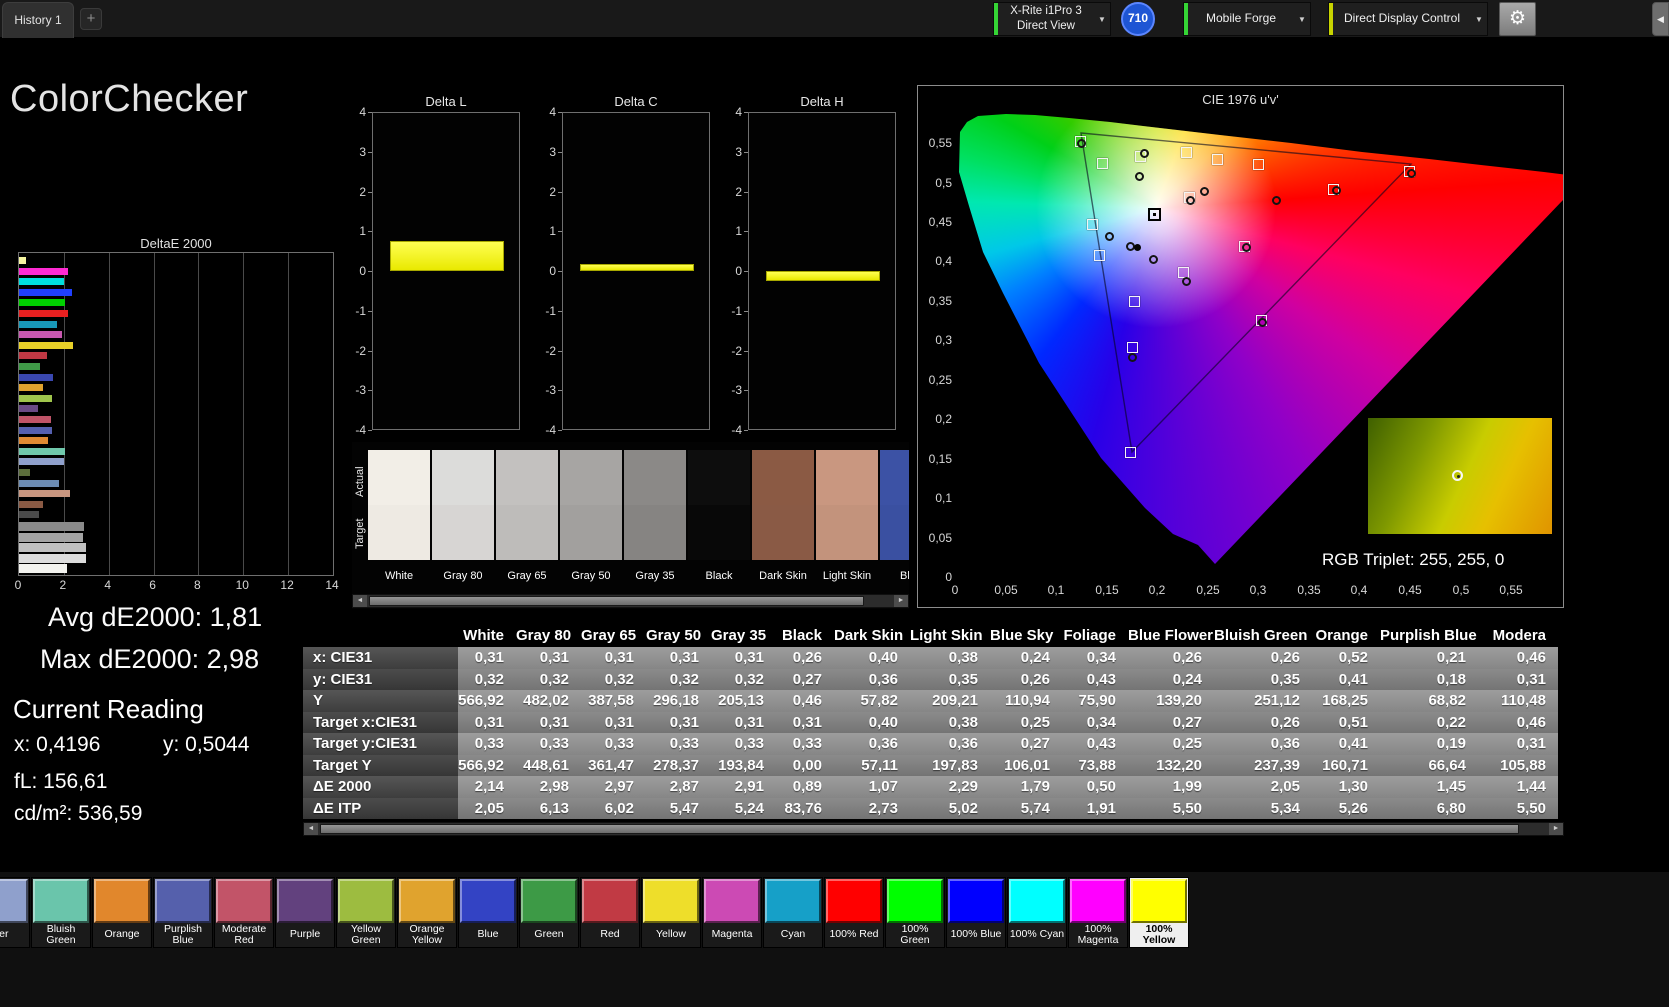 Image resolution: width=1669 pixels, height=1007 pixels. Describe the element at coordinates (946, 635) in the screenshot. I see `column-header-light-skin: Light Skin` at that location.